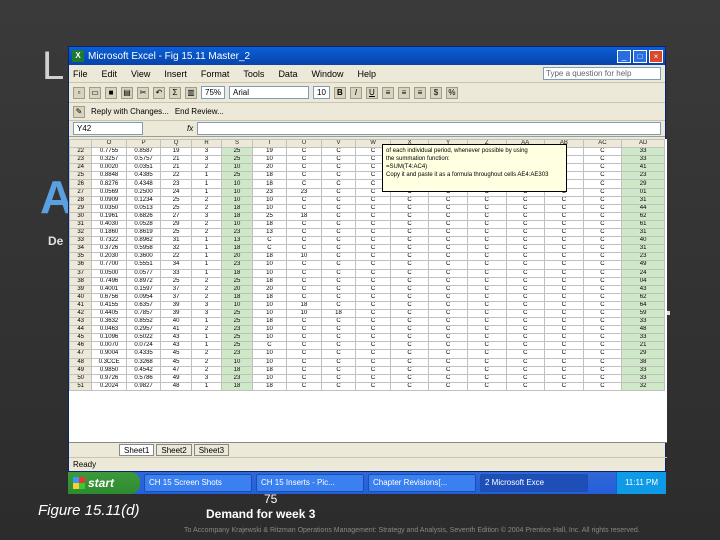  Describe the element at coordinates (175, 92) in the screenshot. I see `sum-icon: Σ` at that location.